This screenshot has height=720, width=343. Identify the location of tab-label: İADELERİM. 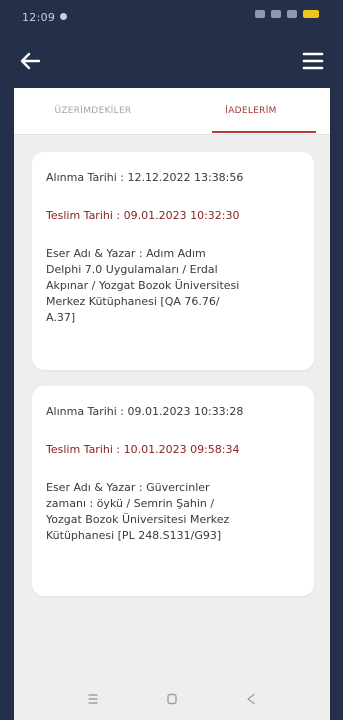
(251, 111).